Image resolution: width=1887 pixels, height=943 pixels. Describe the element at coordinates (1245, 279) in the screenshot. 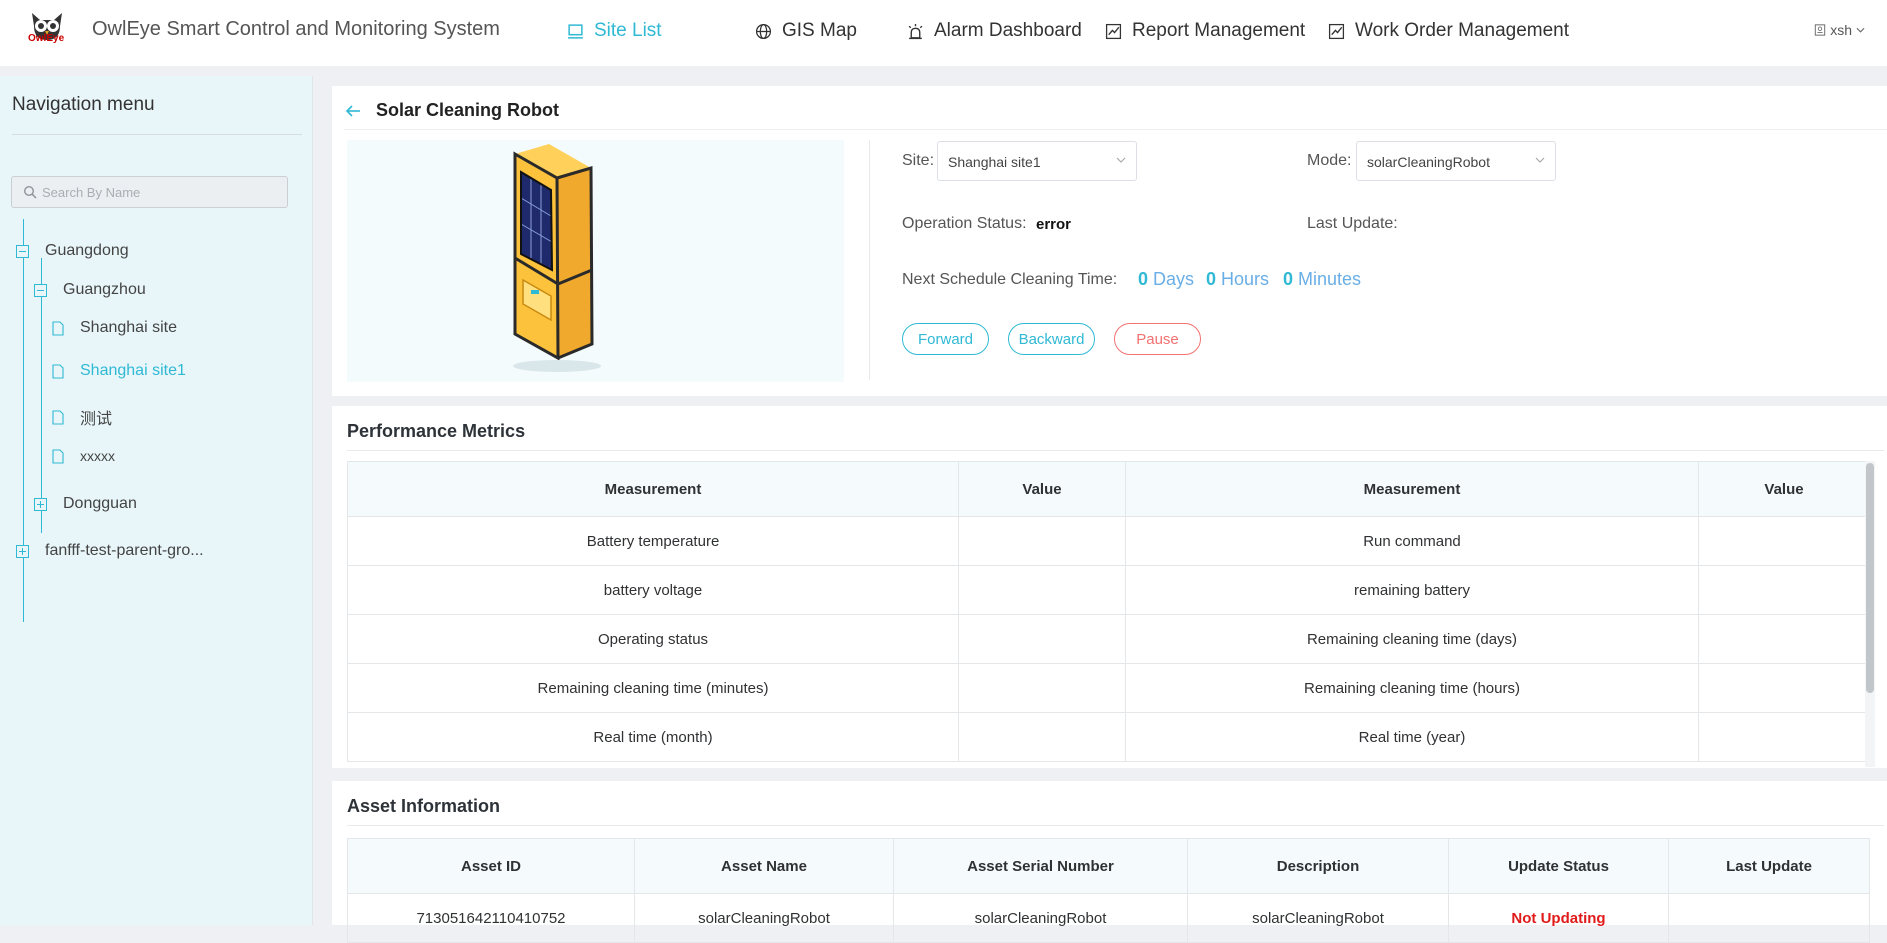

I see `hours-unit: Hours` at that location.